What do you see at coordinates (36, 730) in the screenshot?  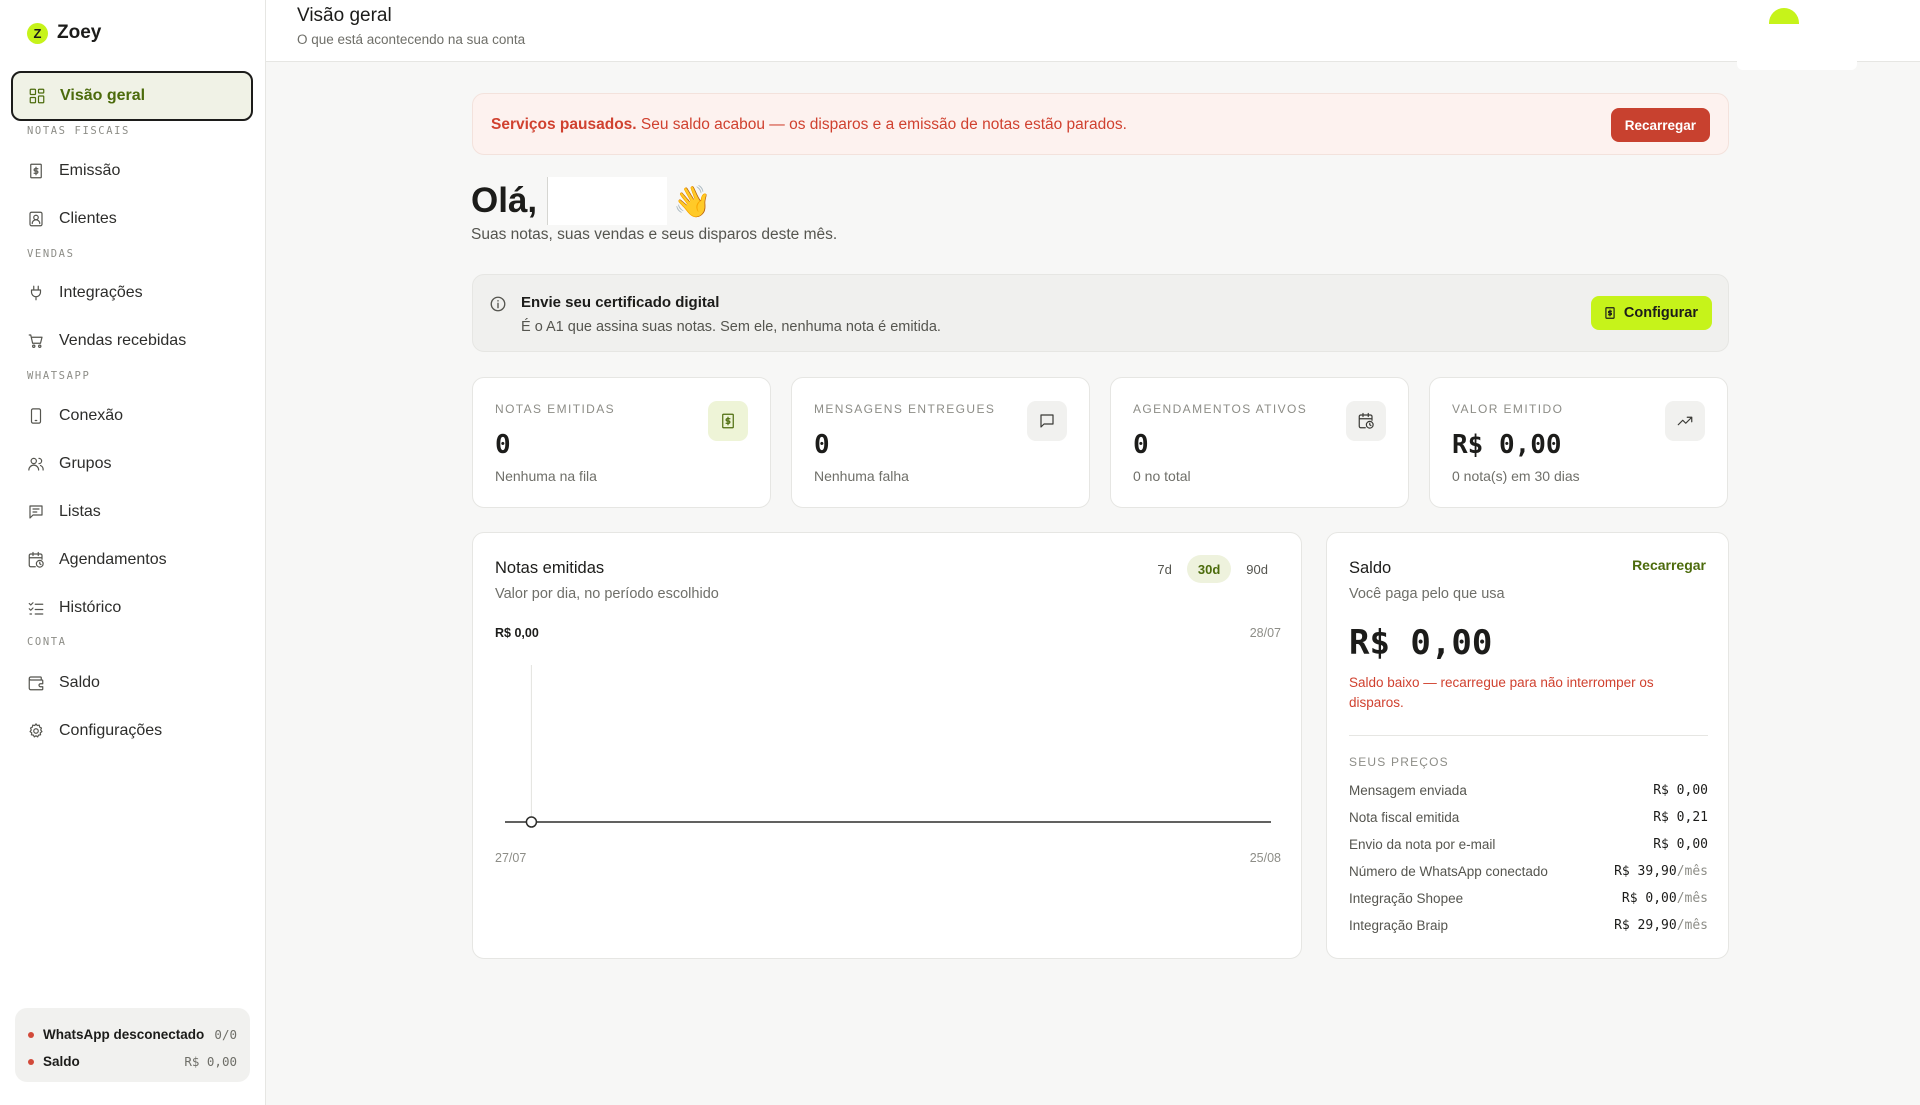 I see `gear-icon` at bounding box center [36, 730].